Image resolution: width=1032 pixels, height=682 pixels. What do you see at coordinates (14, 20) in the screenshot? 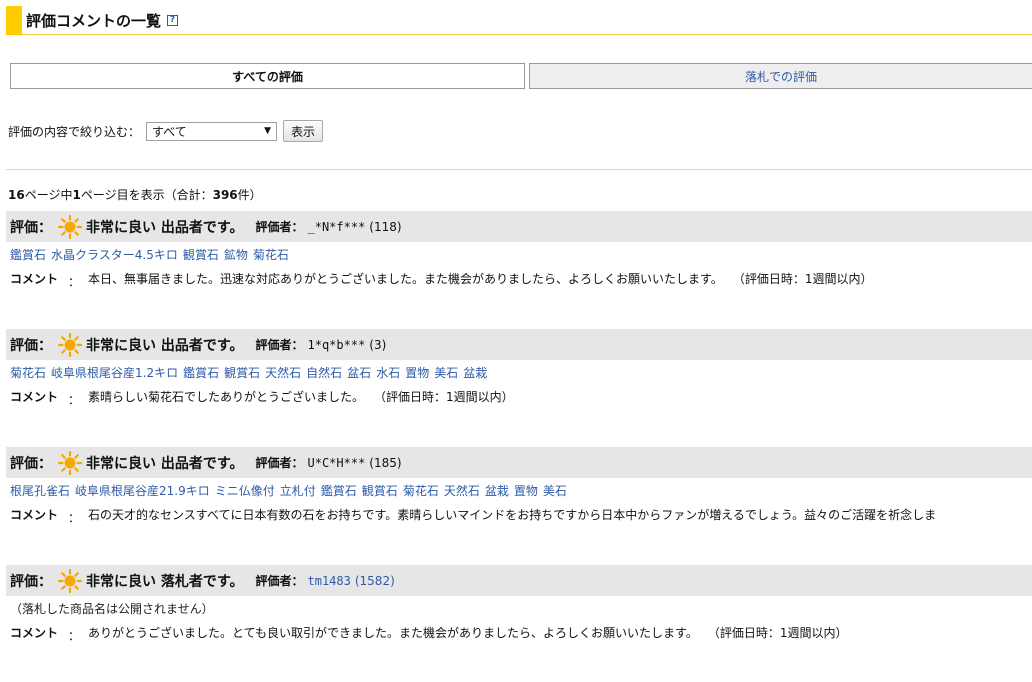
I see `header-accent-bar` at bounding box center [14, 20].